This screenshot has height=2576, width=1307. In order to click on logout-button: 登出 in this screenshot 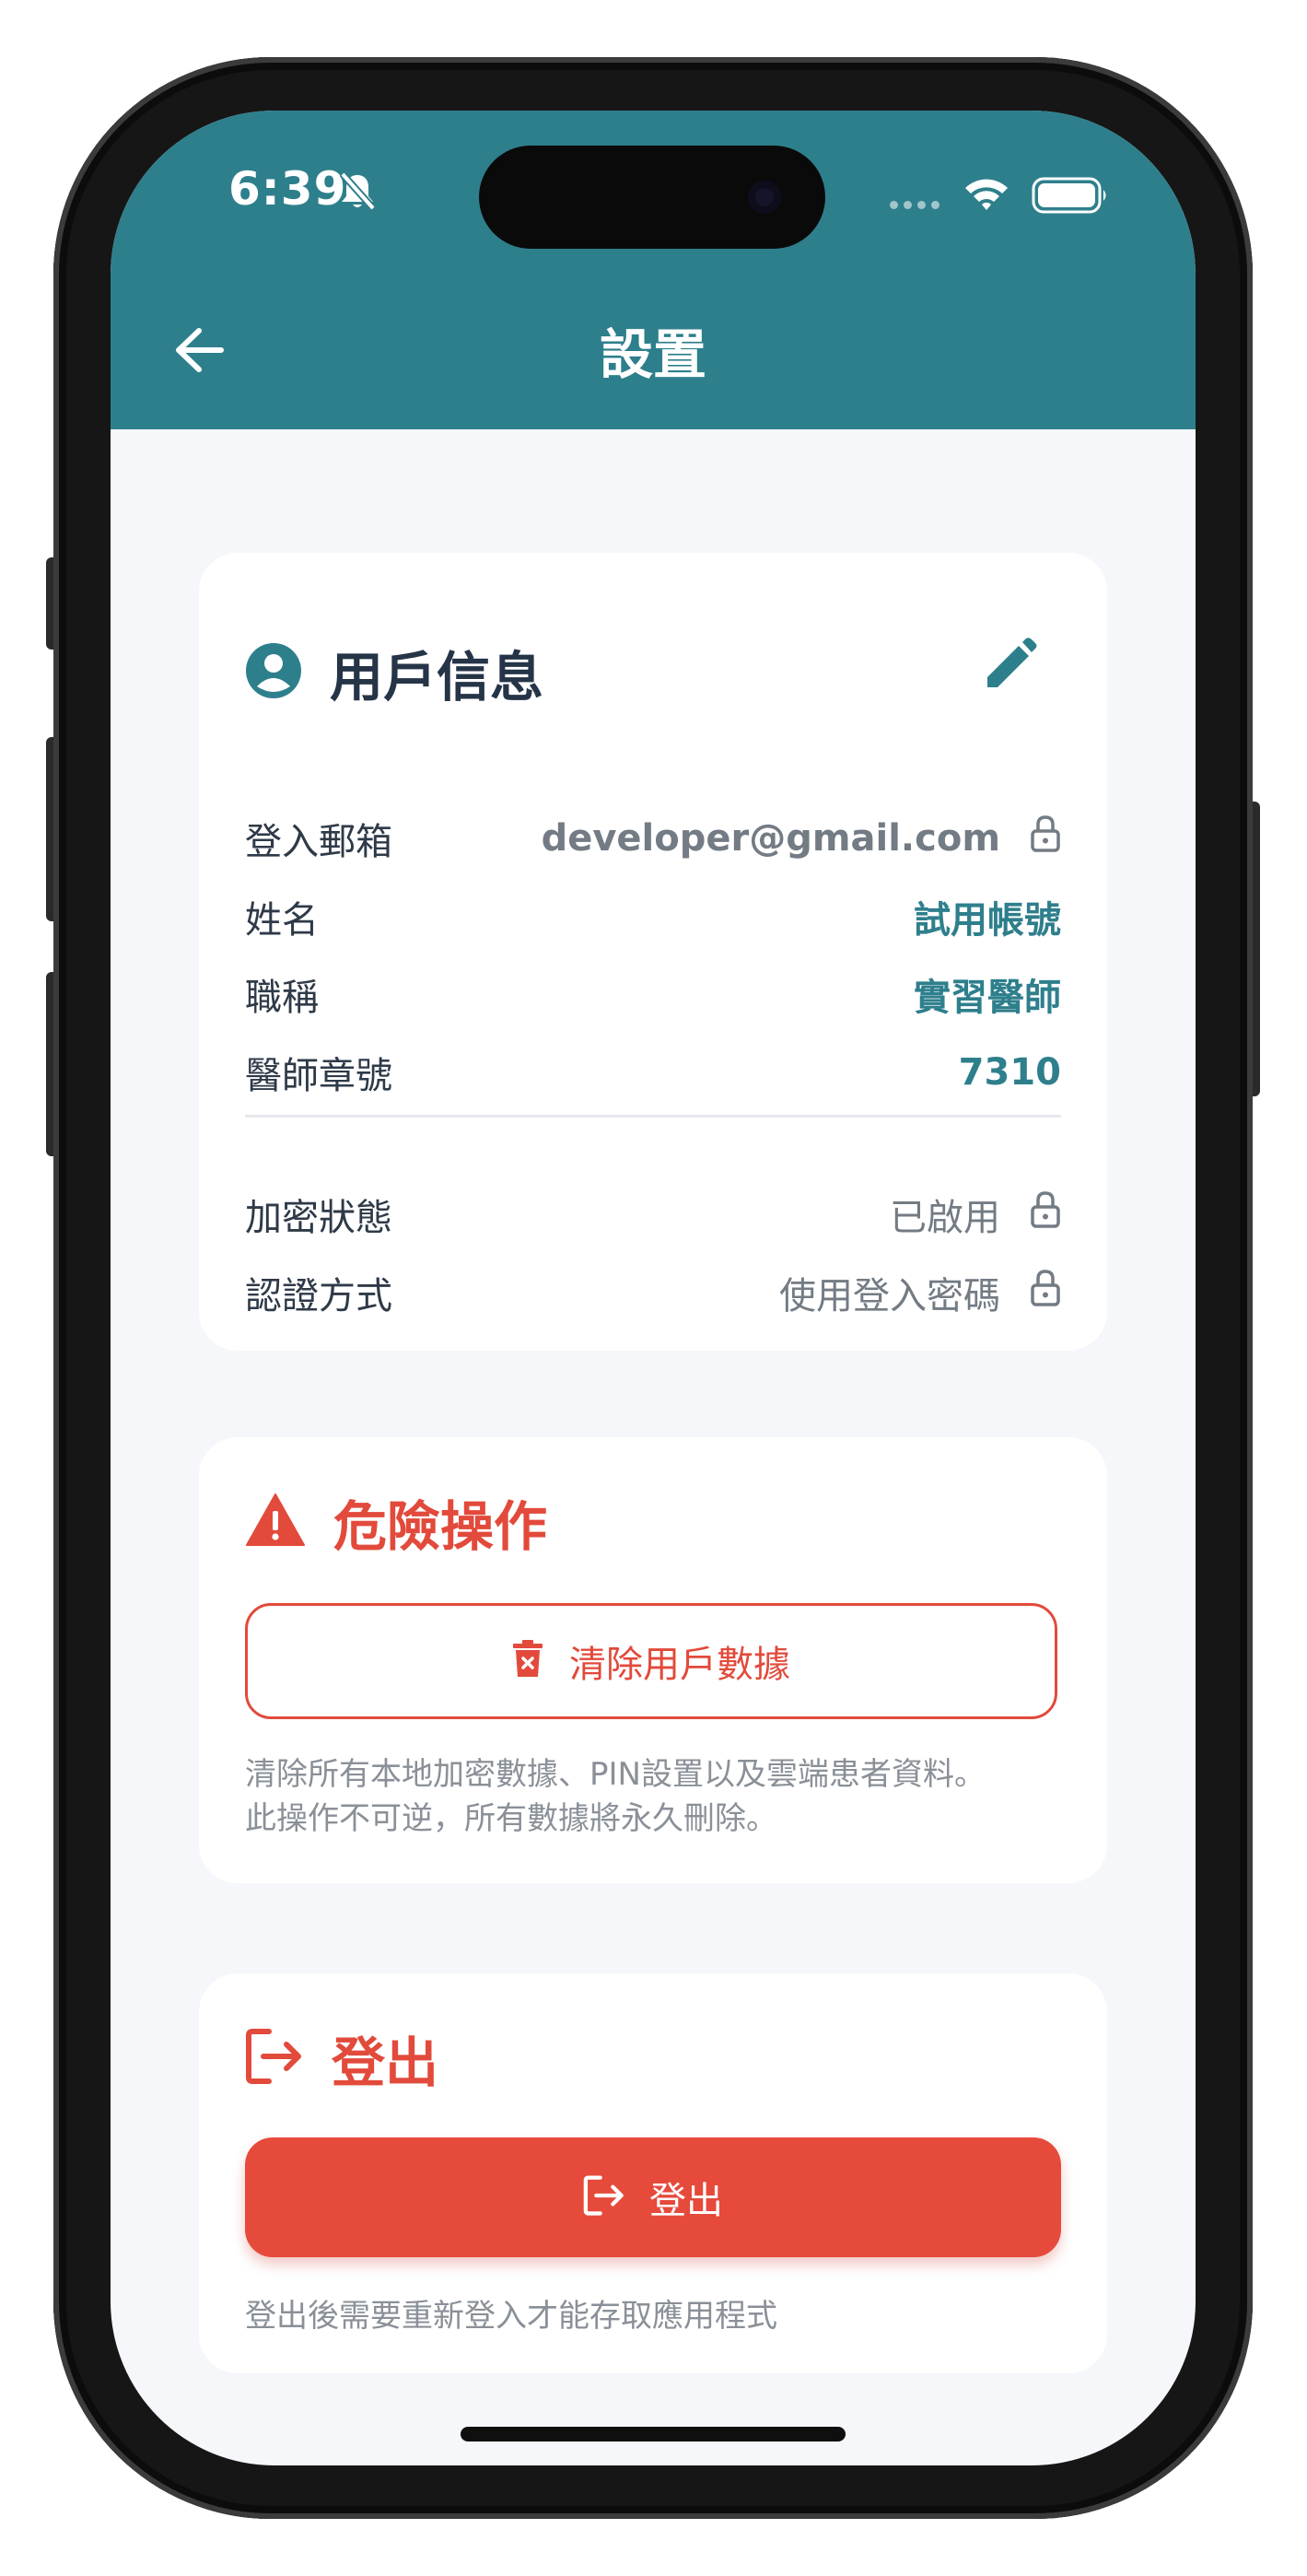, I will do `click(653, 2197)`.